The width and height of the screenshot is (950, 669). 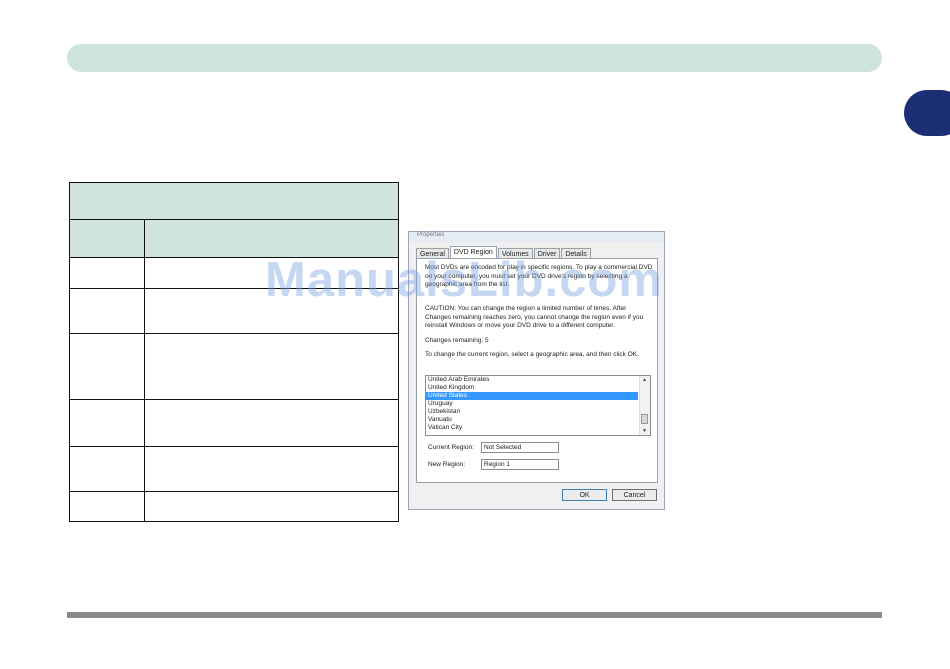 I want to click on column-header-region, so click(x=107, y=238).